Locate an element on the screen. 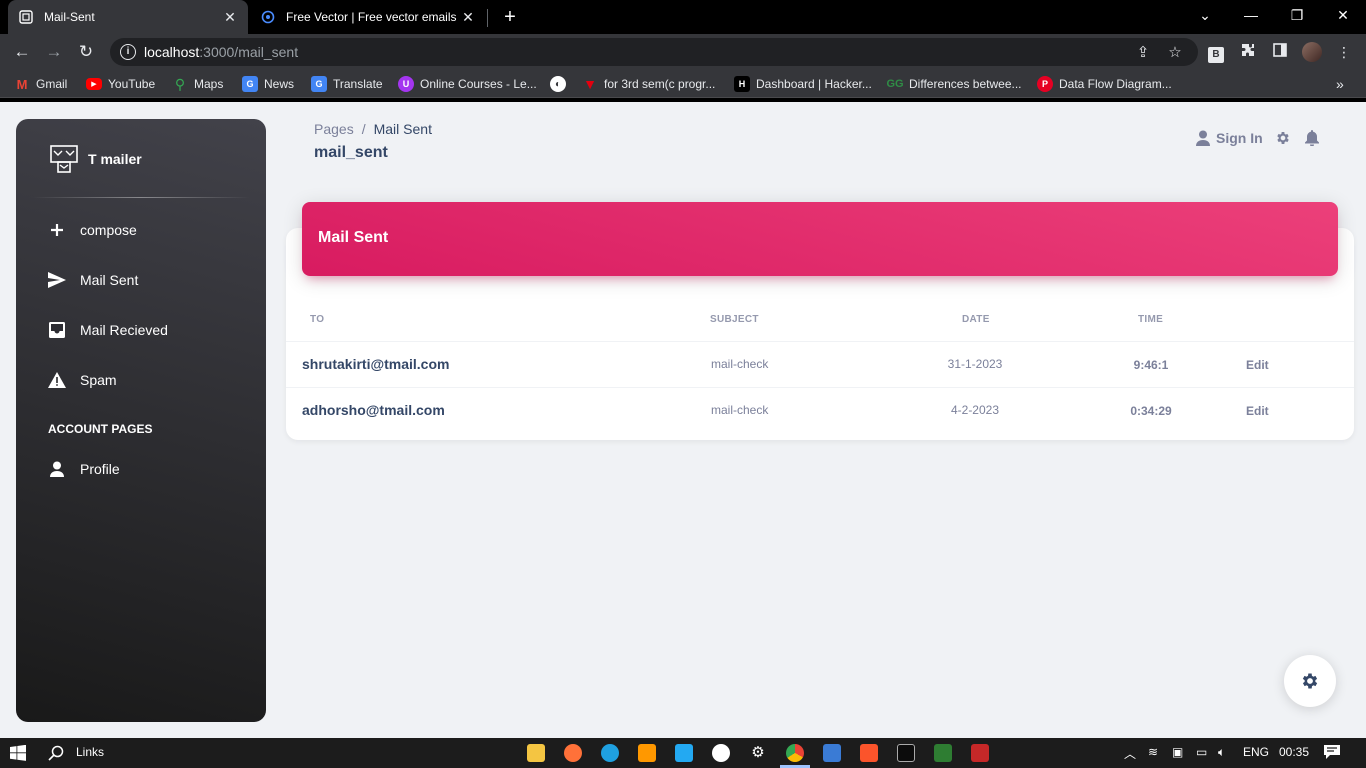  bookmark-label: Gmail is located at coordinates (52, 84).